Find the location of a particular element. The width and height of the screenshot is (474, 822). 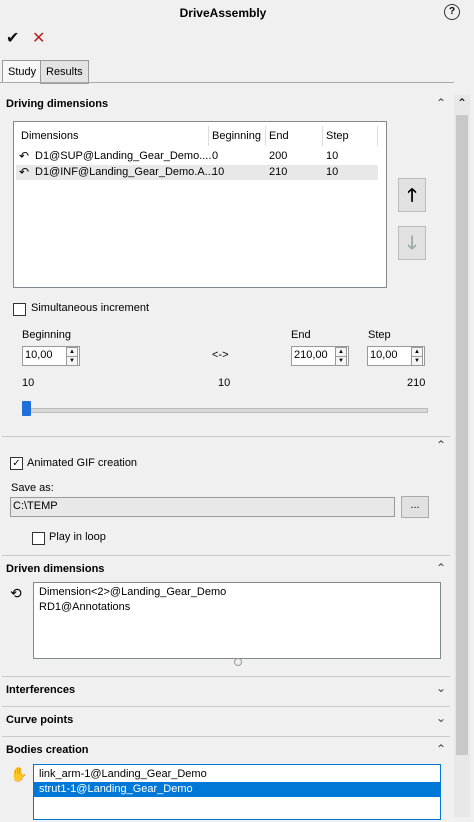

ok-icon: ✔ is located at coordinates (12, 38).